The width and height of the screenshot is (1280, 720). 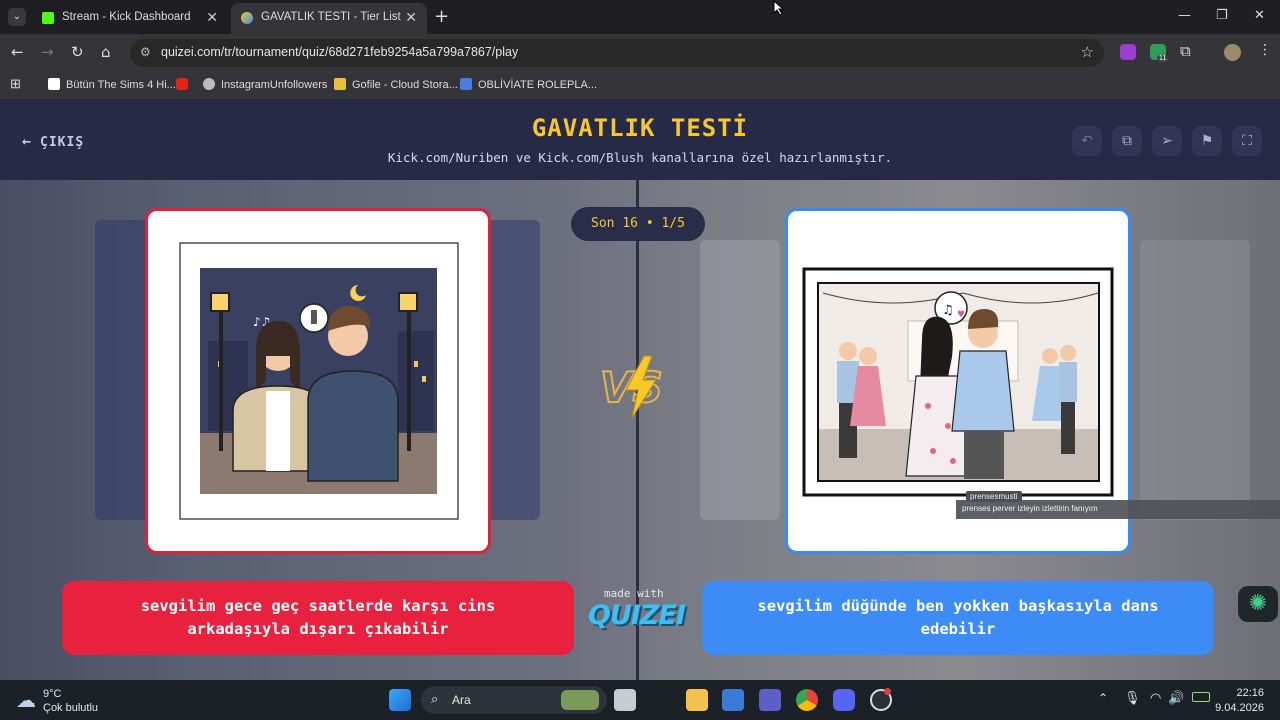 I want to click on vs-lightning-icon: VS, so click(x=631, y=387).